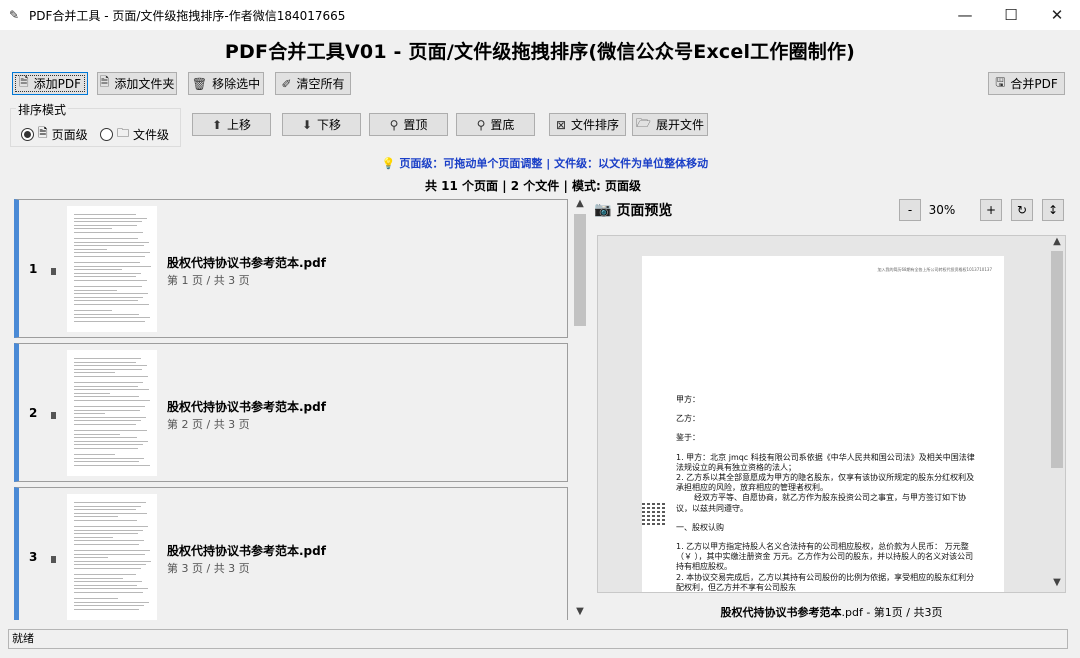  What do you see at coordinates (1057, 15) in the screenshot?
I see `close-button: ✕` at bounding box center [1057, 15].